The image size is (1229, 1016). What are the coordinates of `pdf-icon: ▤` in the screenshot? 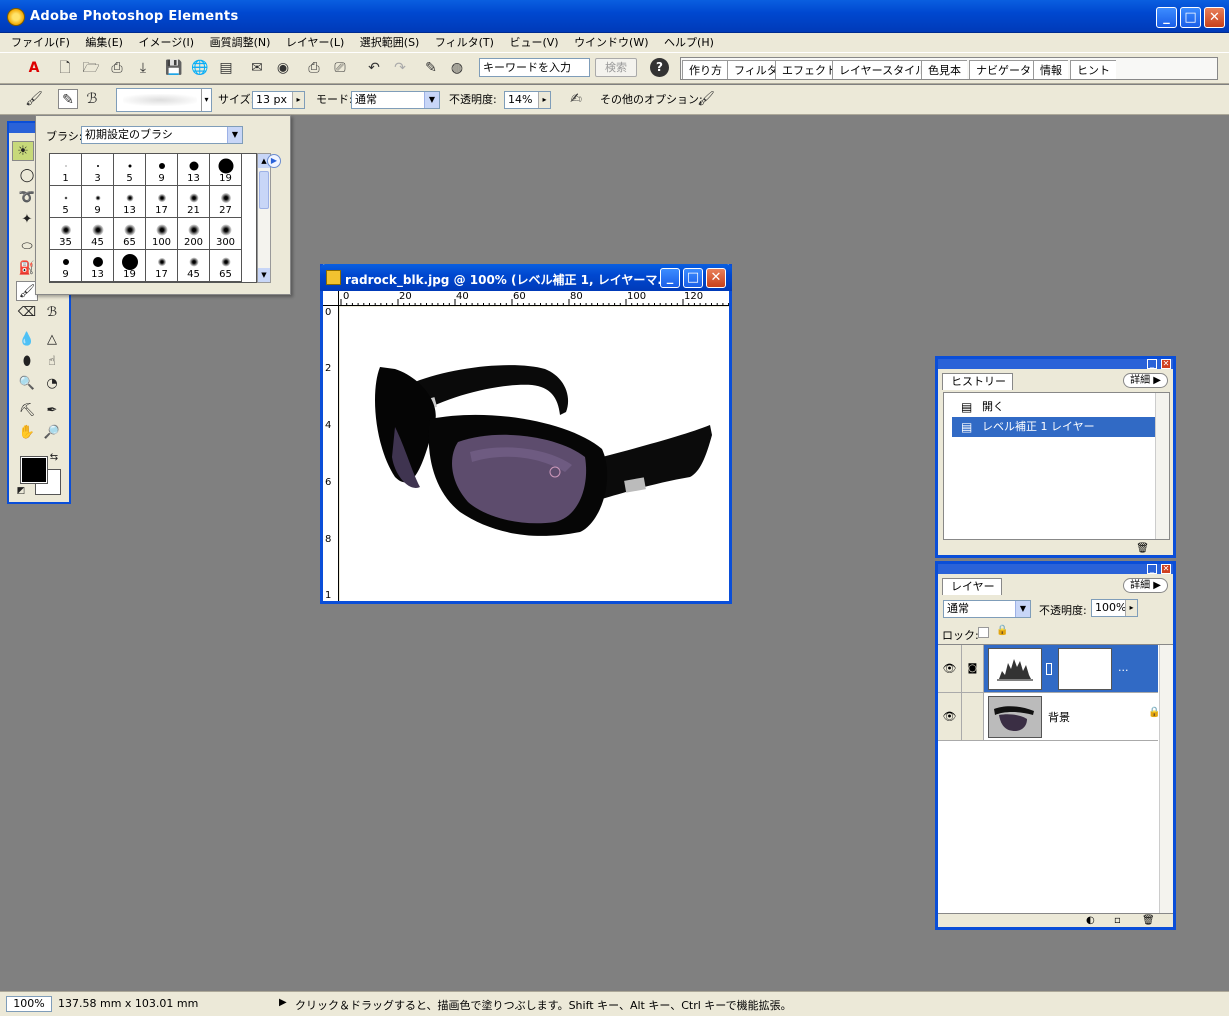 It's located at (226, 68).